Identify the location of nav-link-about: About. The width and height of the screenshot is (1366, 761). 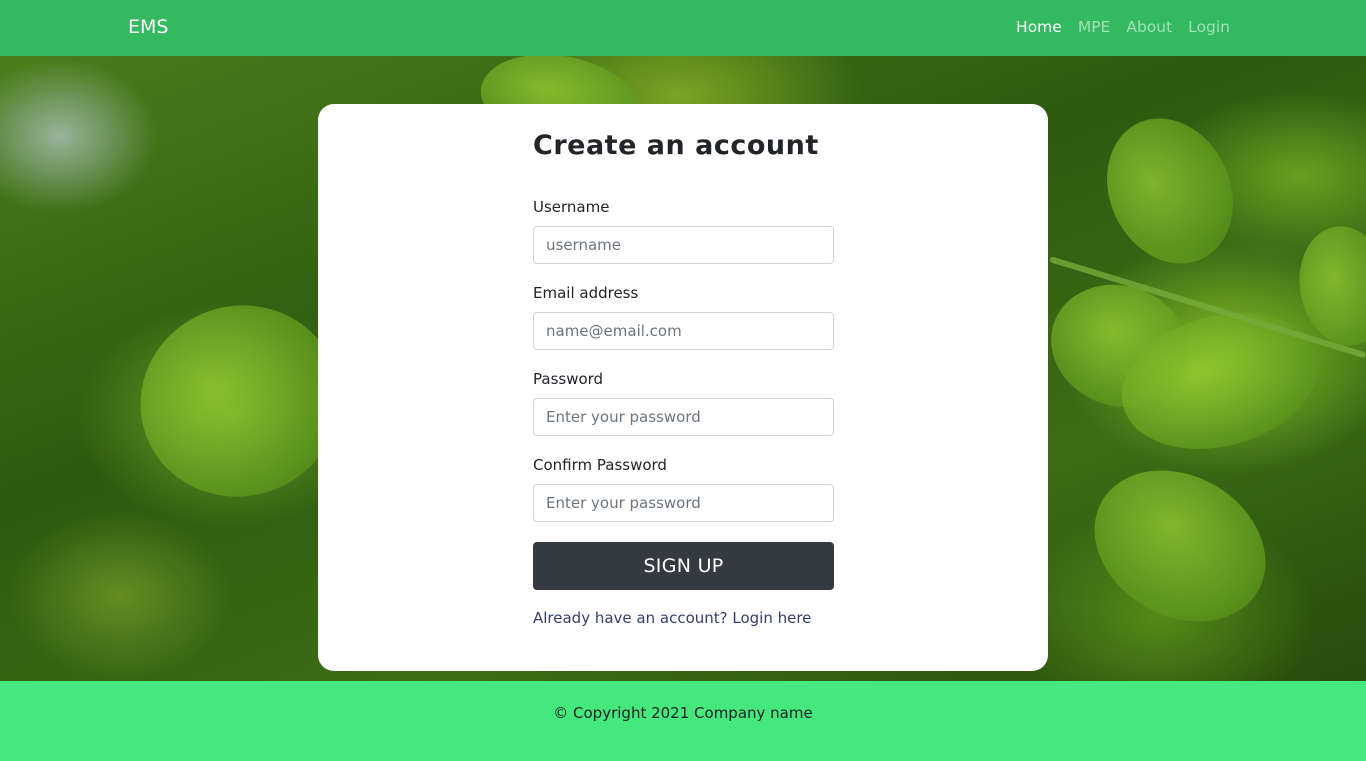
(1149, 27).